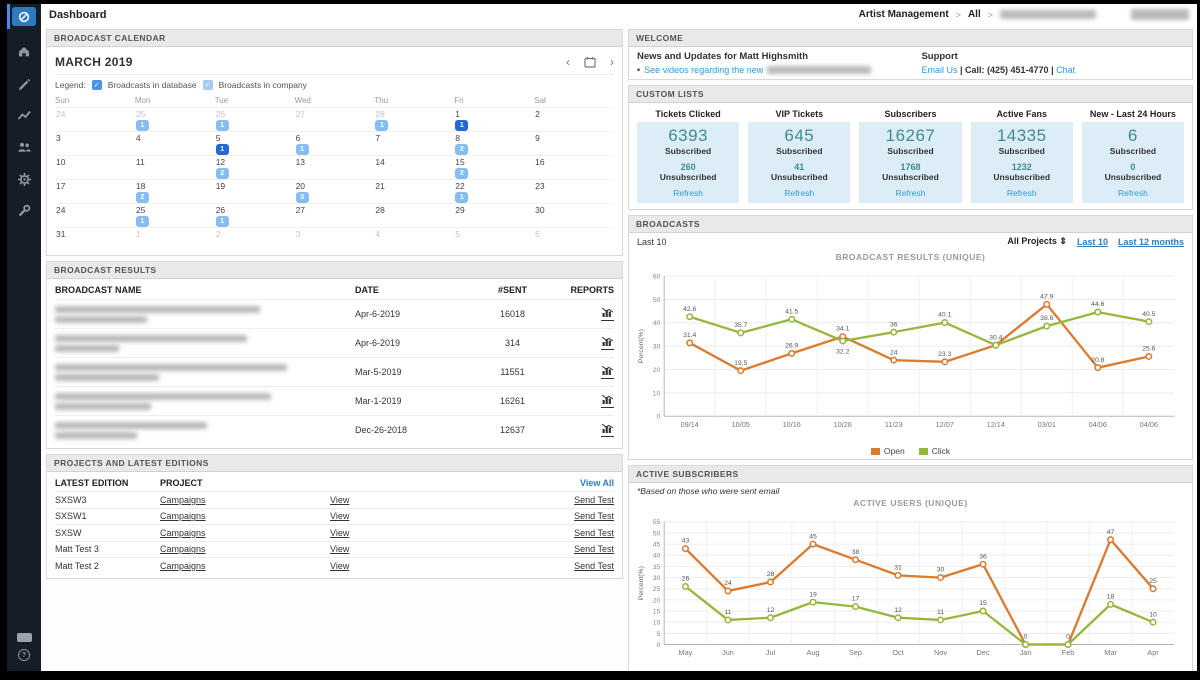 The width and height of the screenshot is (1200, 680). I want to click on calendar-icon, so click(590, 62).